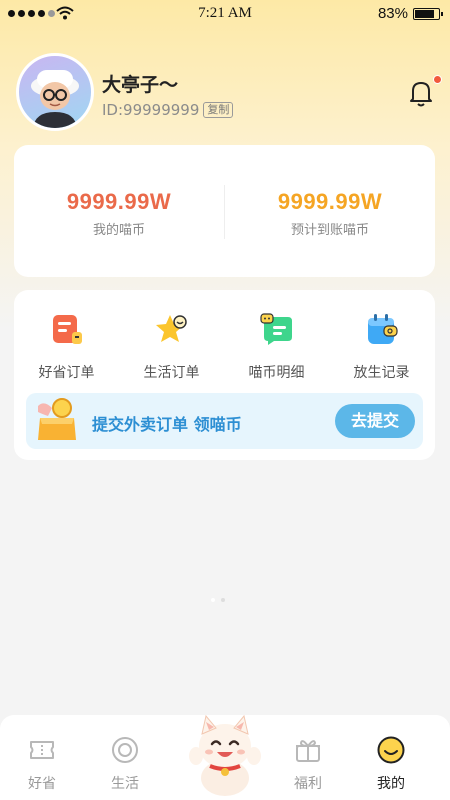 This screenshot has width=450, height=800. I want to click on tab-label: 我的, so click(391, 784).